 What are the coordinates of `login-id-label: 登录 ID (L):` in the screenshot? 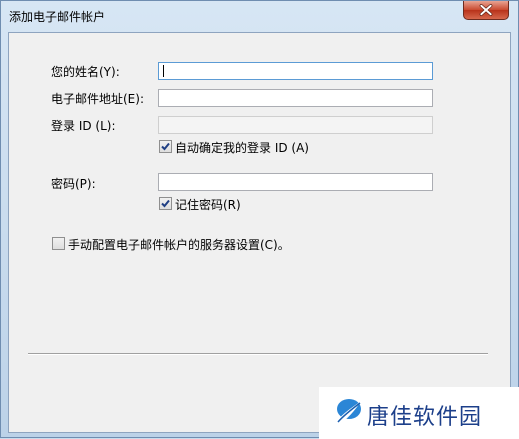 It's located at (83, 126).